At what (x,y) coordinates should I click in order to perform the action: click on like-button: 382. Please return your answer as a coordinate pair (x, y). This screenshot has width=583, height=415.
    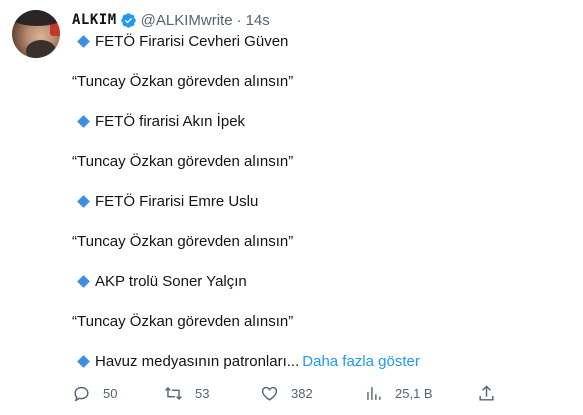
    Looking at the image, I should click on (286, 393).